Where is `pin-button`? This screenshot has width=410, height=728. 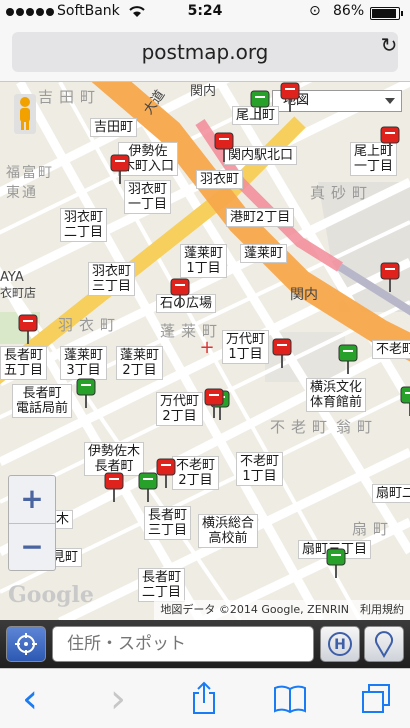 pin-button is located at coordinates (384, 644).